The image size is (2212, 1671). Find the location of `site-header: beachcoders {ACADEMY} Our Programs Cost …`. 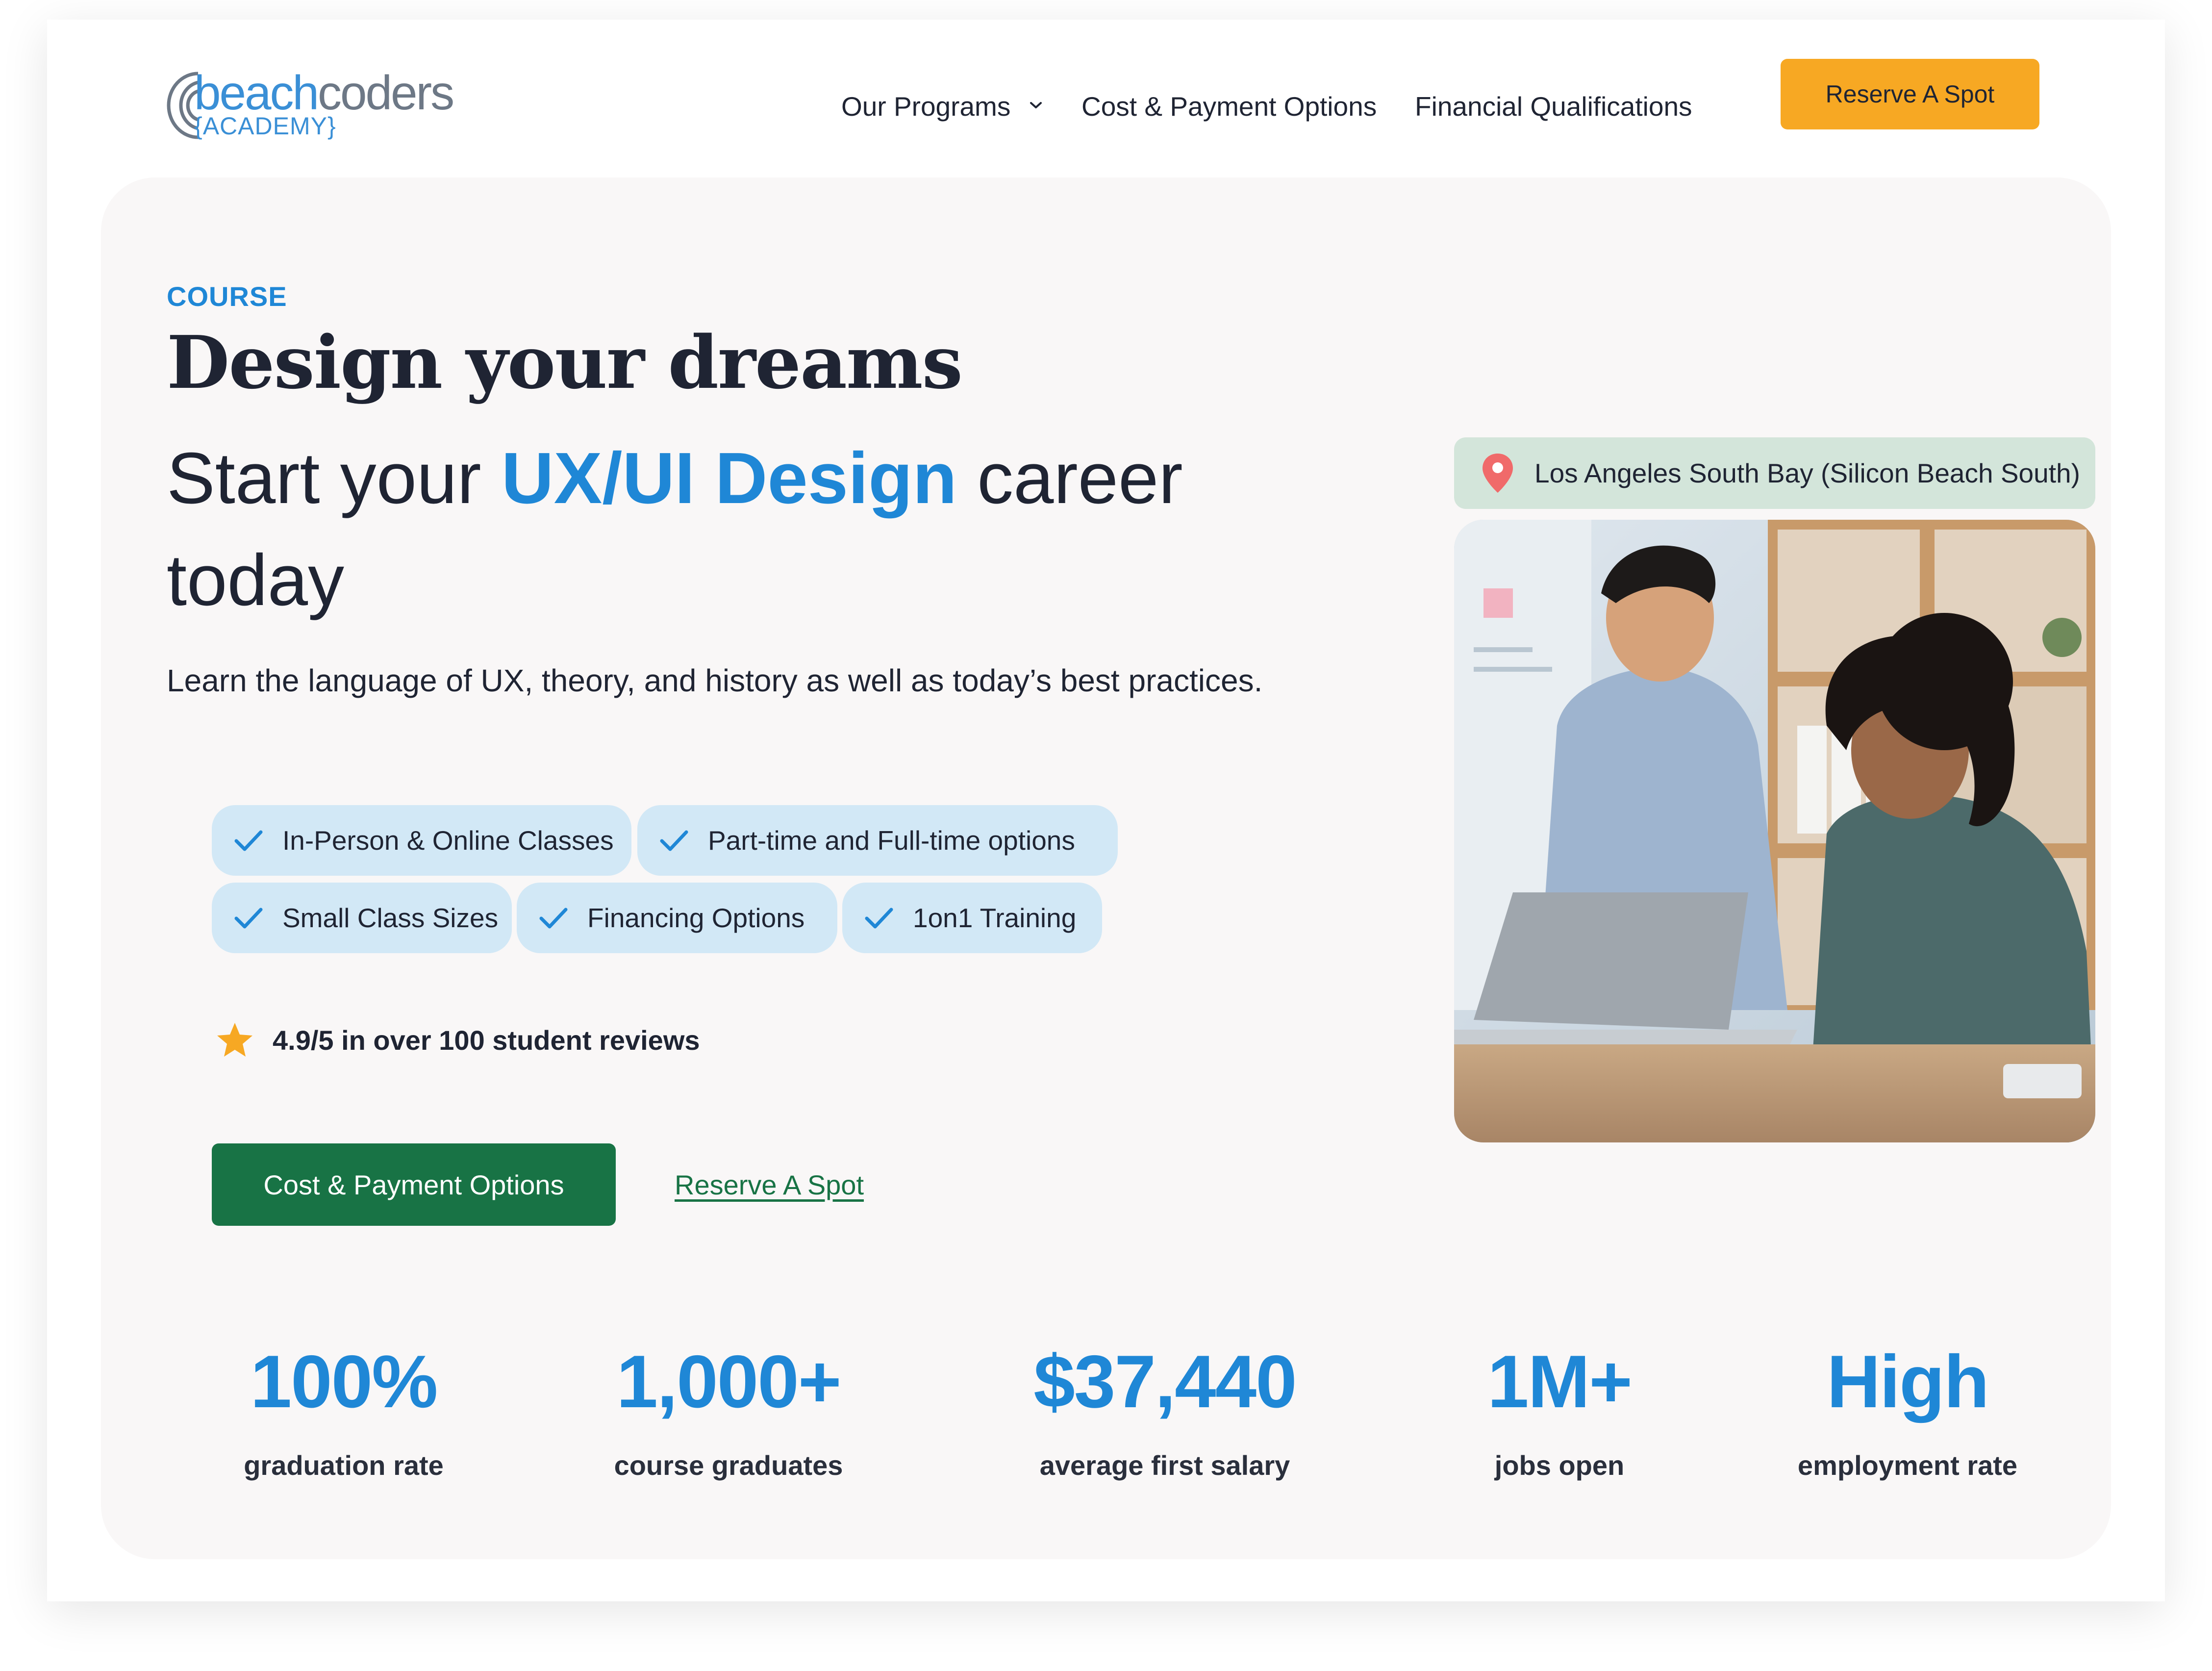

site-header: beachcoders {ACADEMY} Our Programs Cost … is located at coordinates (1106, 96).